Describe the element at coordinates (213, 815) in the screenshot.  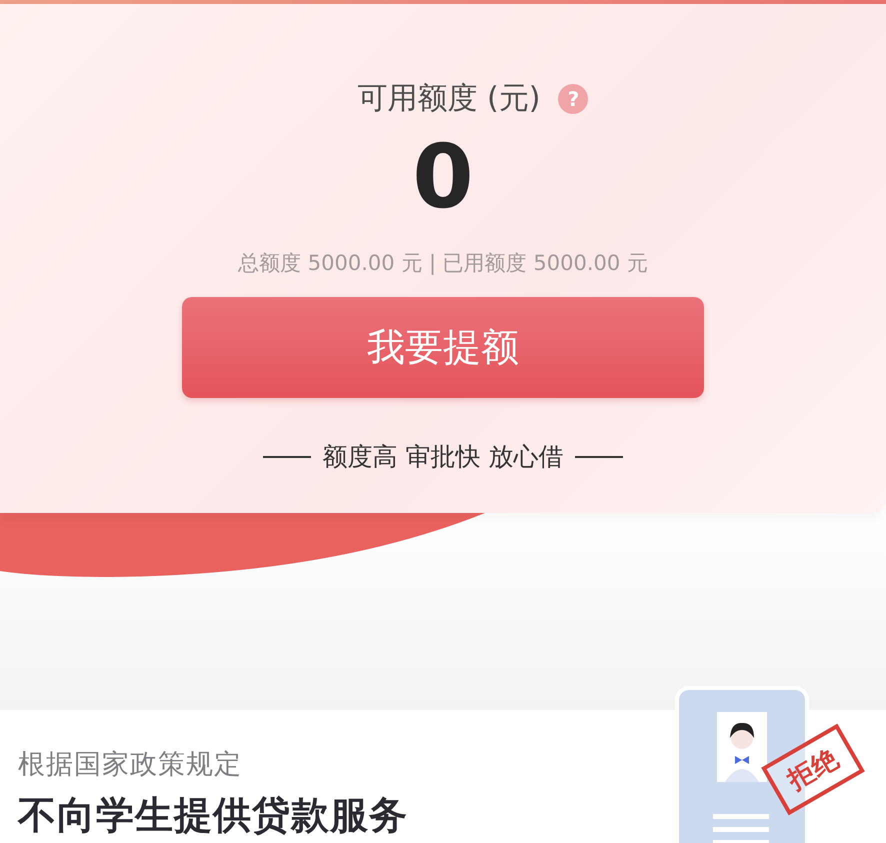
I see `notice-title: 不向学生提供贷款服务` at that location.